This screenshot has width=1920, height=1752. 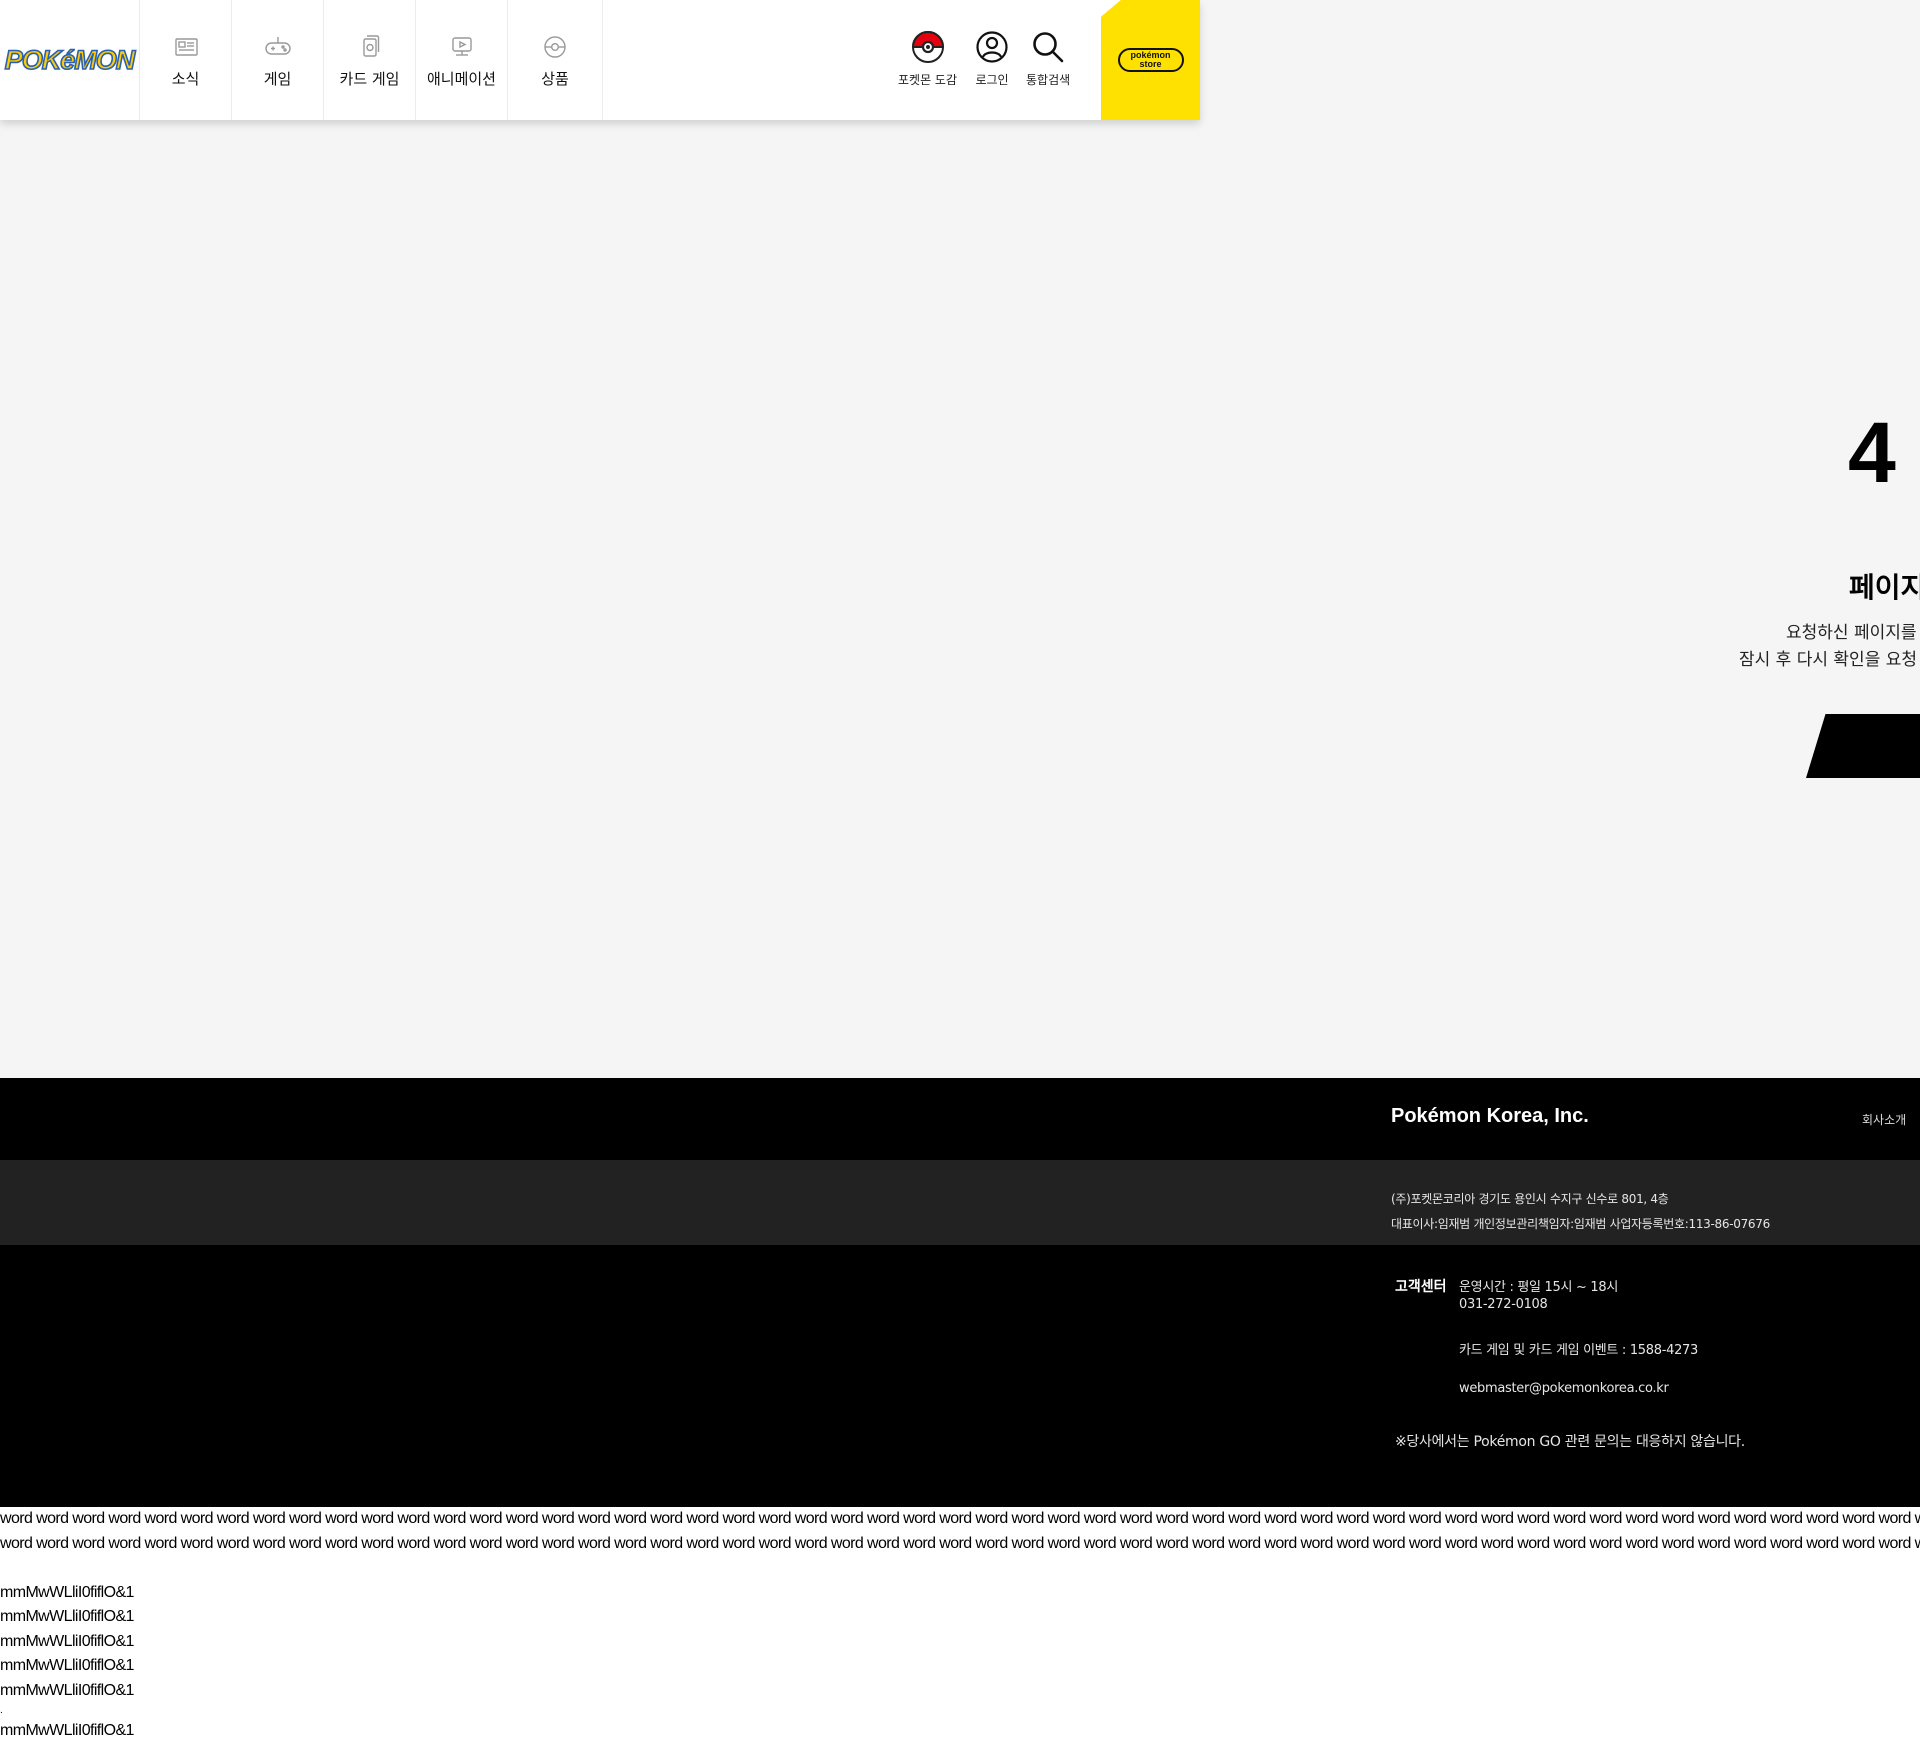 I want to click on footer-brand: Pokémon Korea, Inc., so click(x=1490, y=1116).